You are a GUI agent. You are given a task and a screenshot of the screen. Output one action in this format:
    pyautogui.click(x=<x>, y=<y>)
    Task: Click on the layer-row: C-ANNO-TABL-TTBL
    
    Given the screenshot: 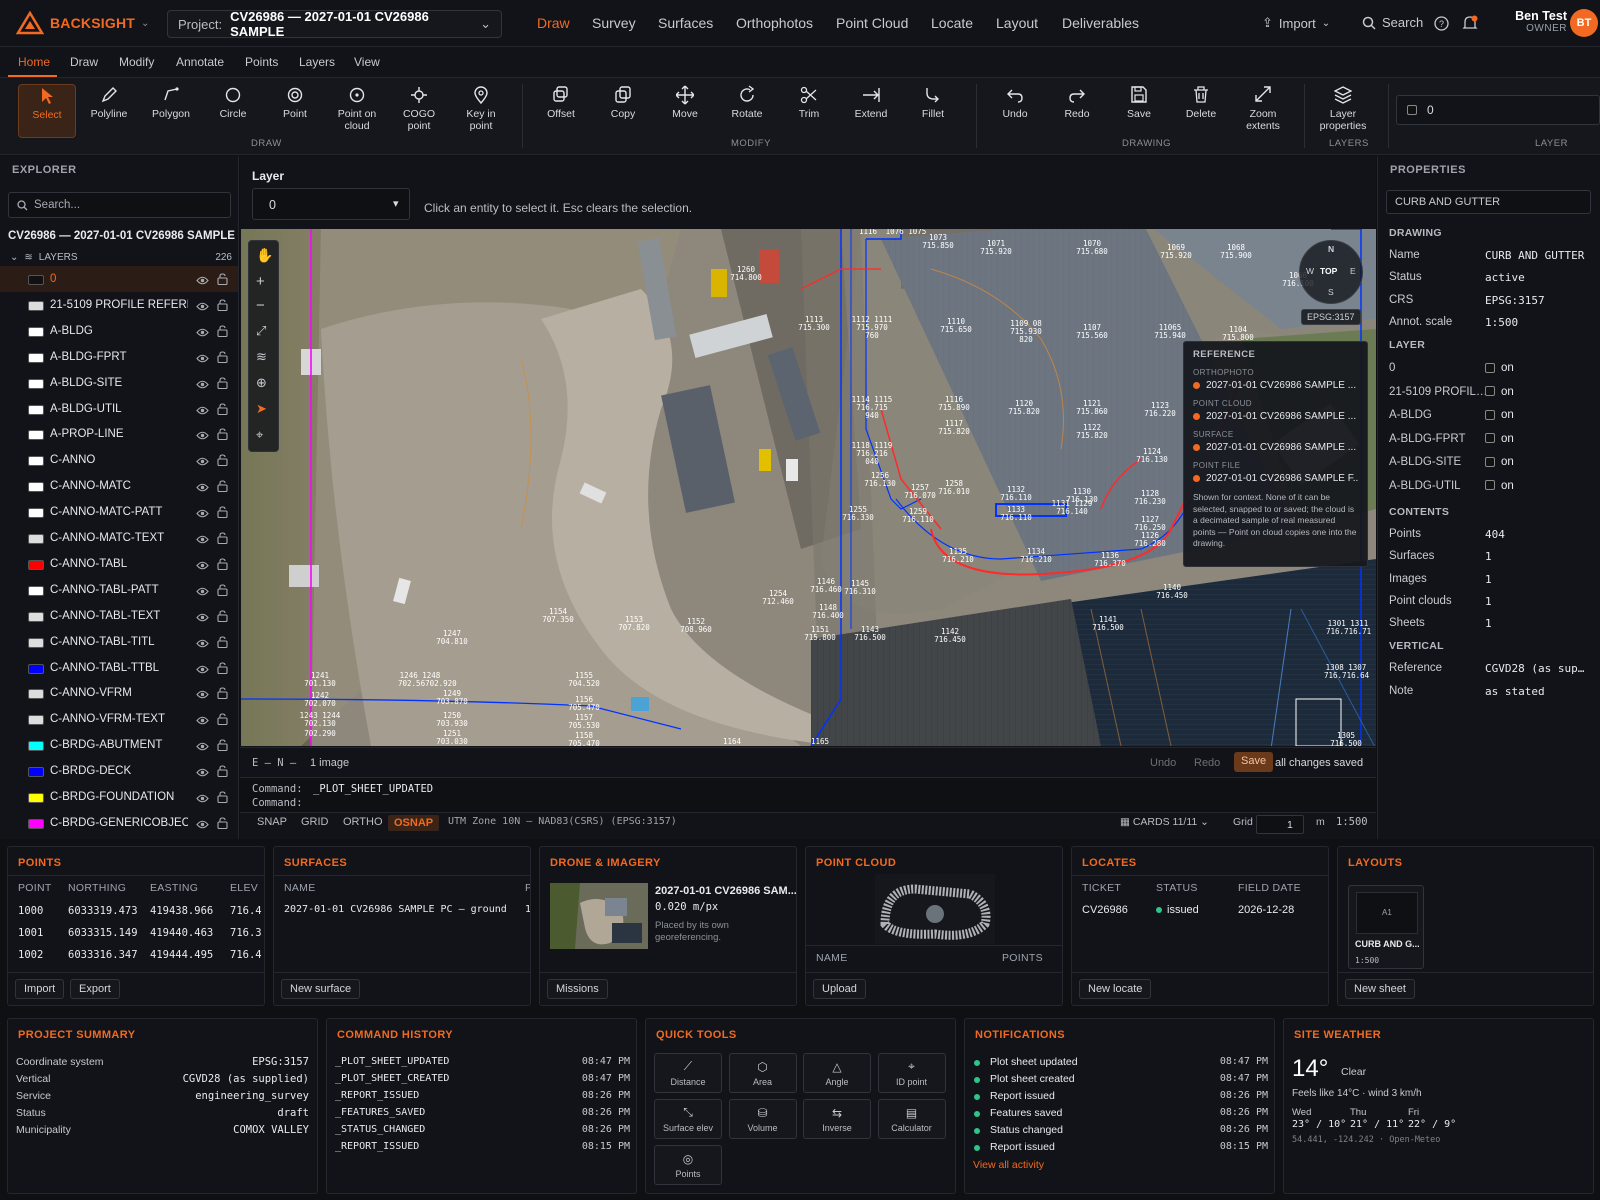 What is the action you would take?
    pyautogui.click(x=119, y=668)
    